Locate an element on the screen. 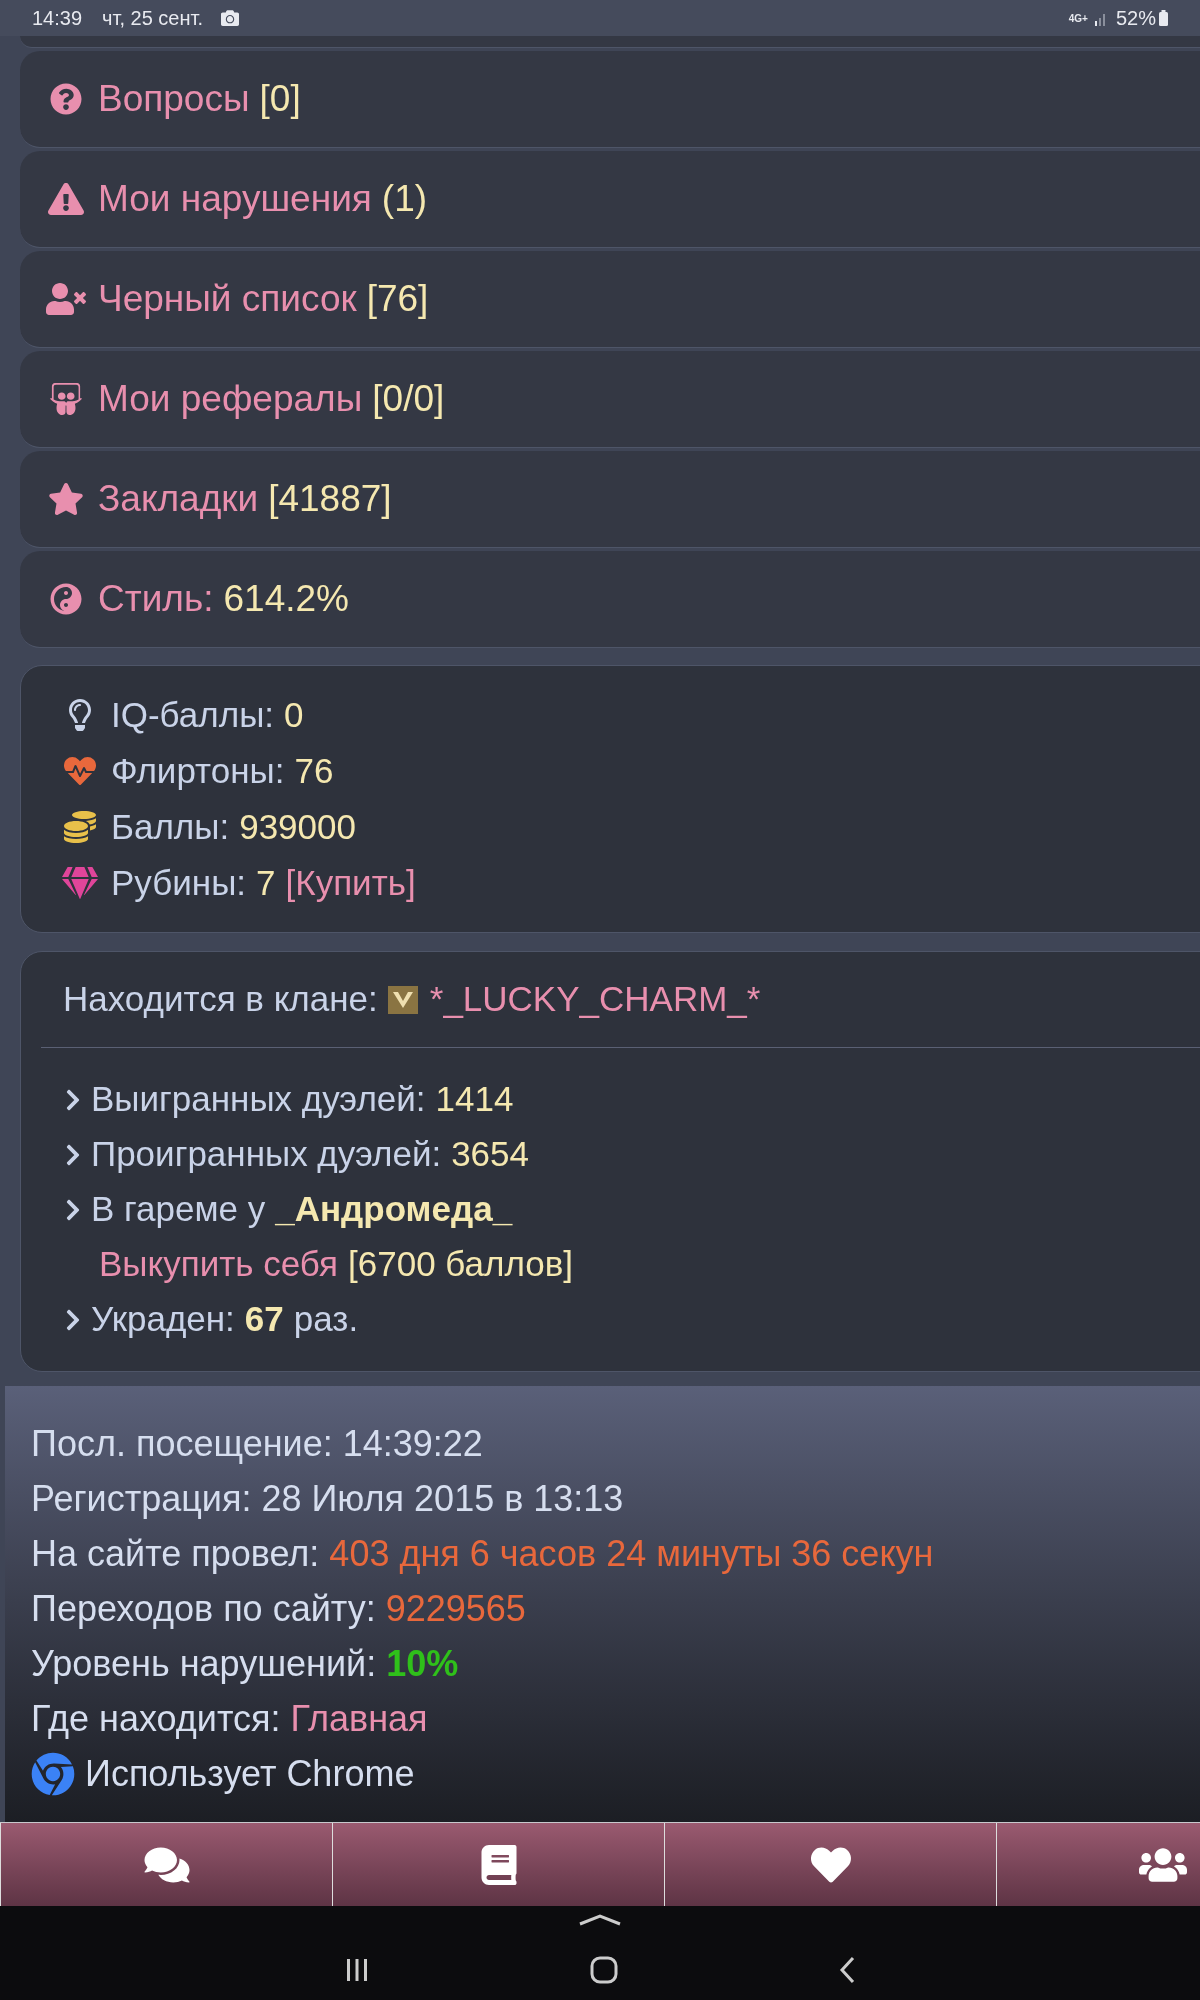  info-label: Переходов по сайту: is located at coordinates (203, 1608).